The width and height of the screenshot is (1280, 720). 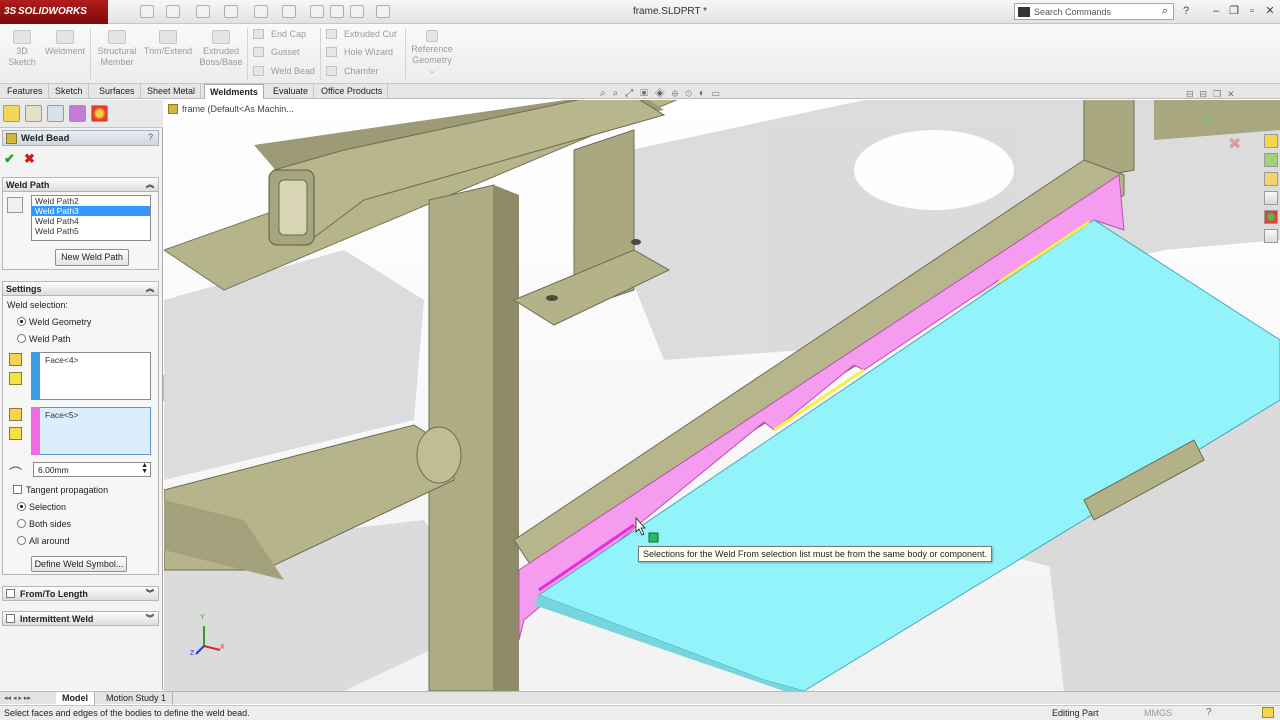 I want to click on tab-motion-study: Motion Study 1, so click(x=137, y=698).